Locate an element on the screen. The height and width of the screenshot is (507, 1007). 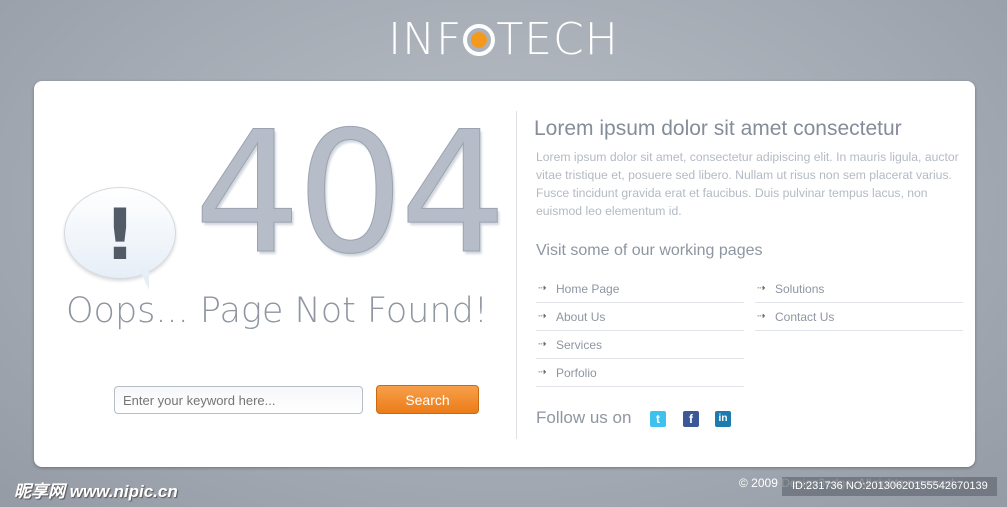
links-column-1: ⇢ Home Page ⇢ About Us ⇢ Services ⇢ Porfolio is located at coordinates (640, 331).